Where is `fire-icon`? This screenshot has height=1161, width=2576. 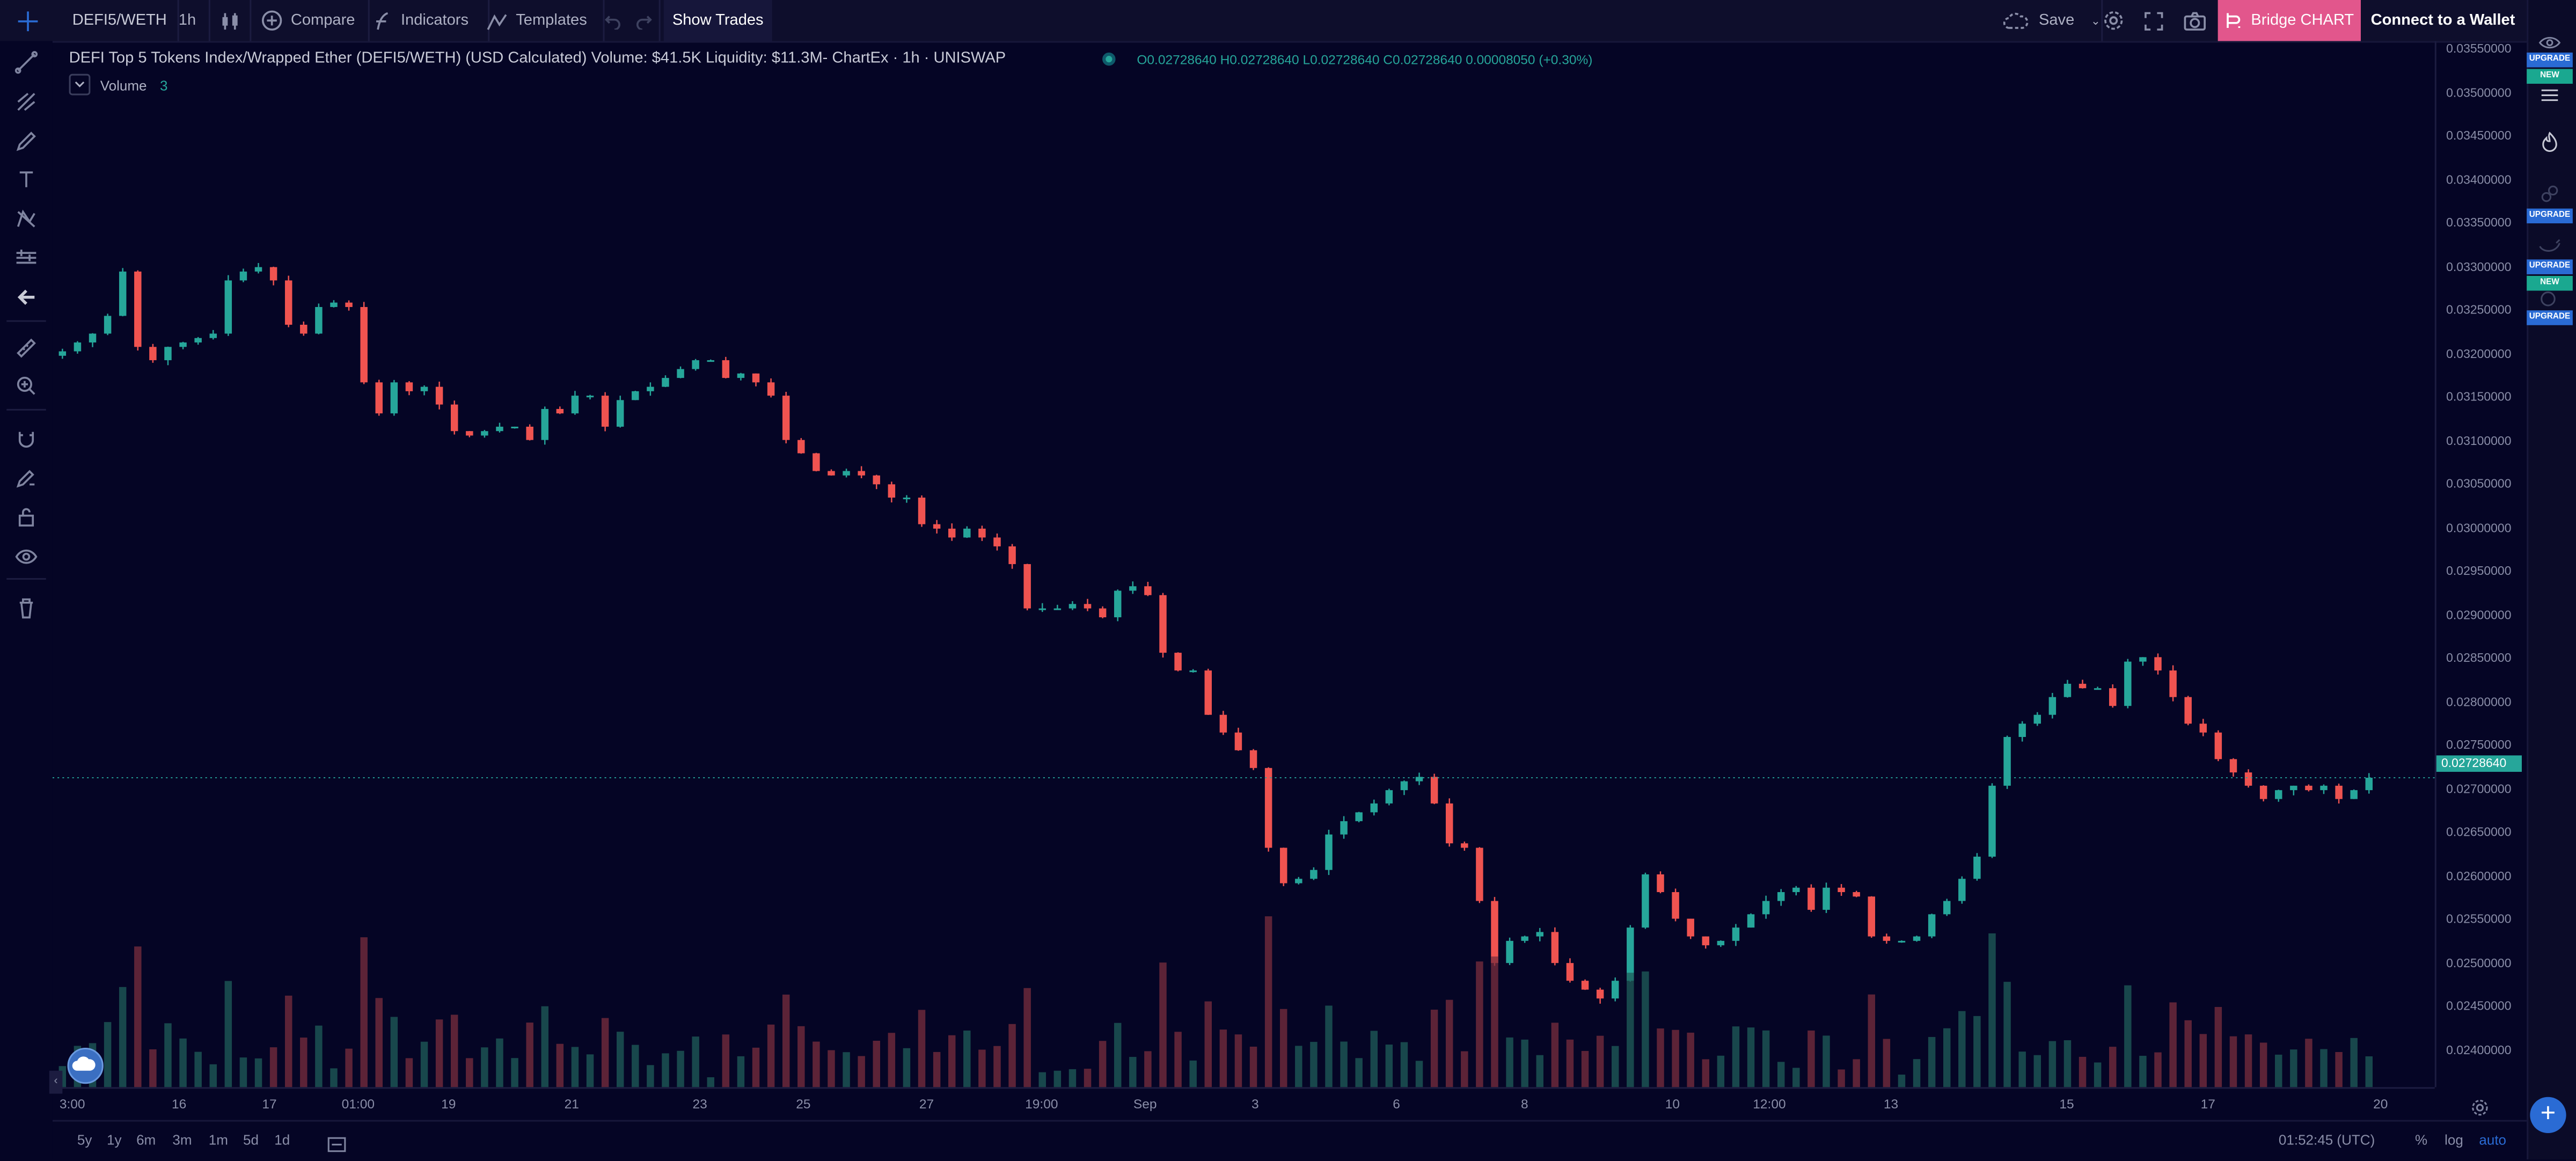 fire-icon is located at coordinates (2550, 146).